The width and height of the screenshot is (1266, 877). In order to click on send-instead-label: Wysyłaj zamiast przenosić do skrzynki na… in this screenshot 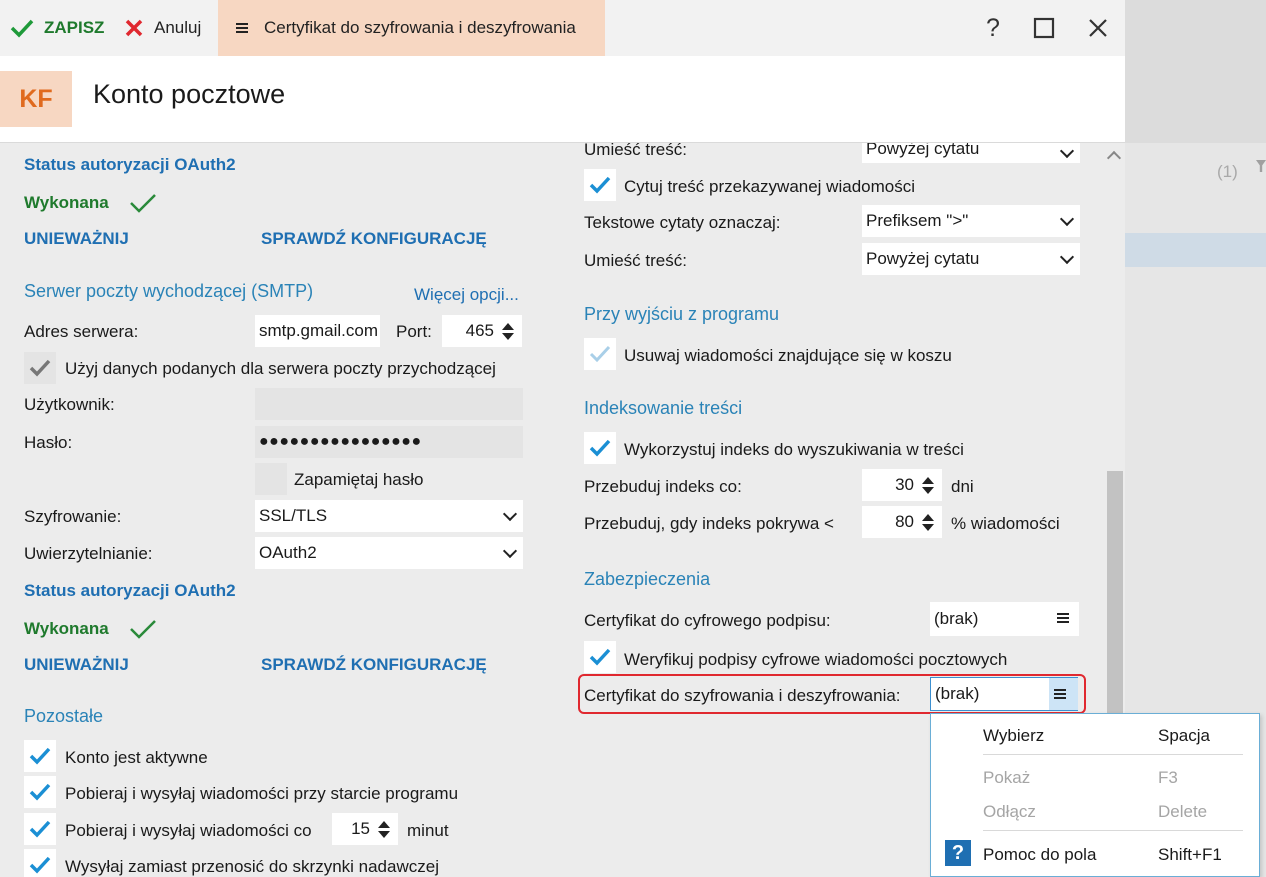, I will do `click(252, 866)`.